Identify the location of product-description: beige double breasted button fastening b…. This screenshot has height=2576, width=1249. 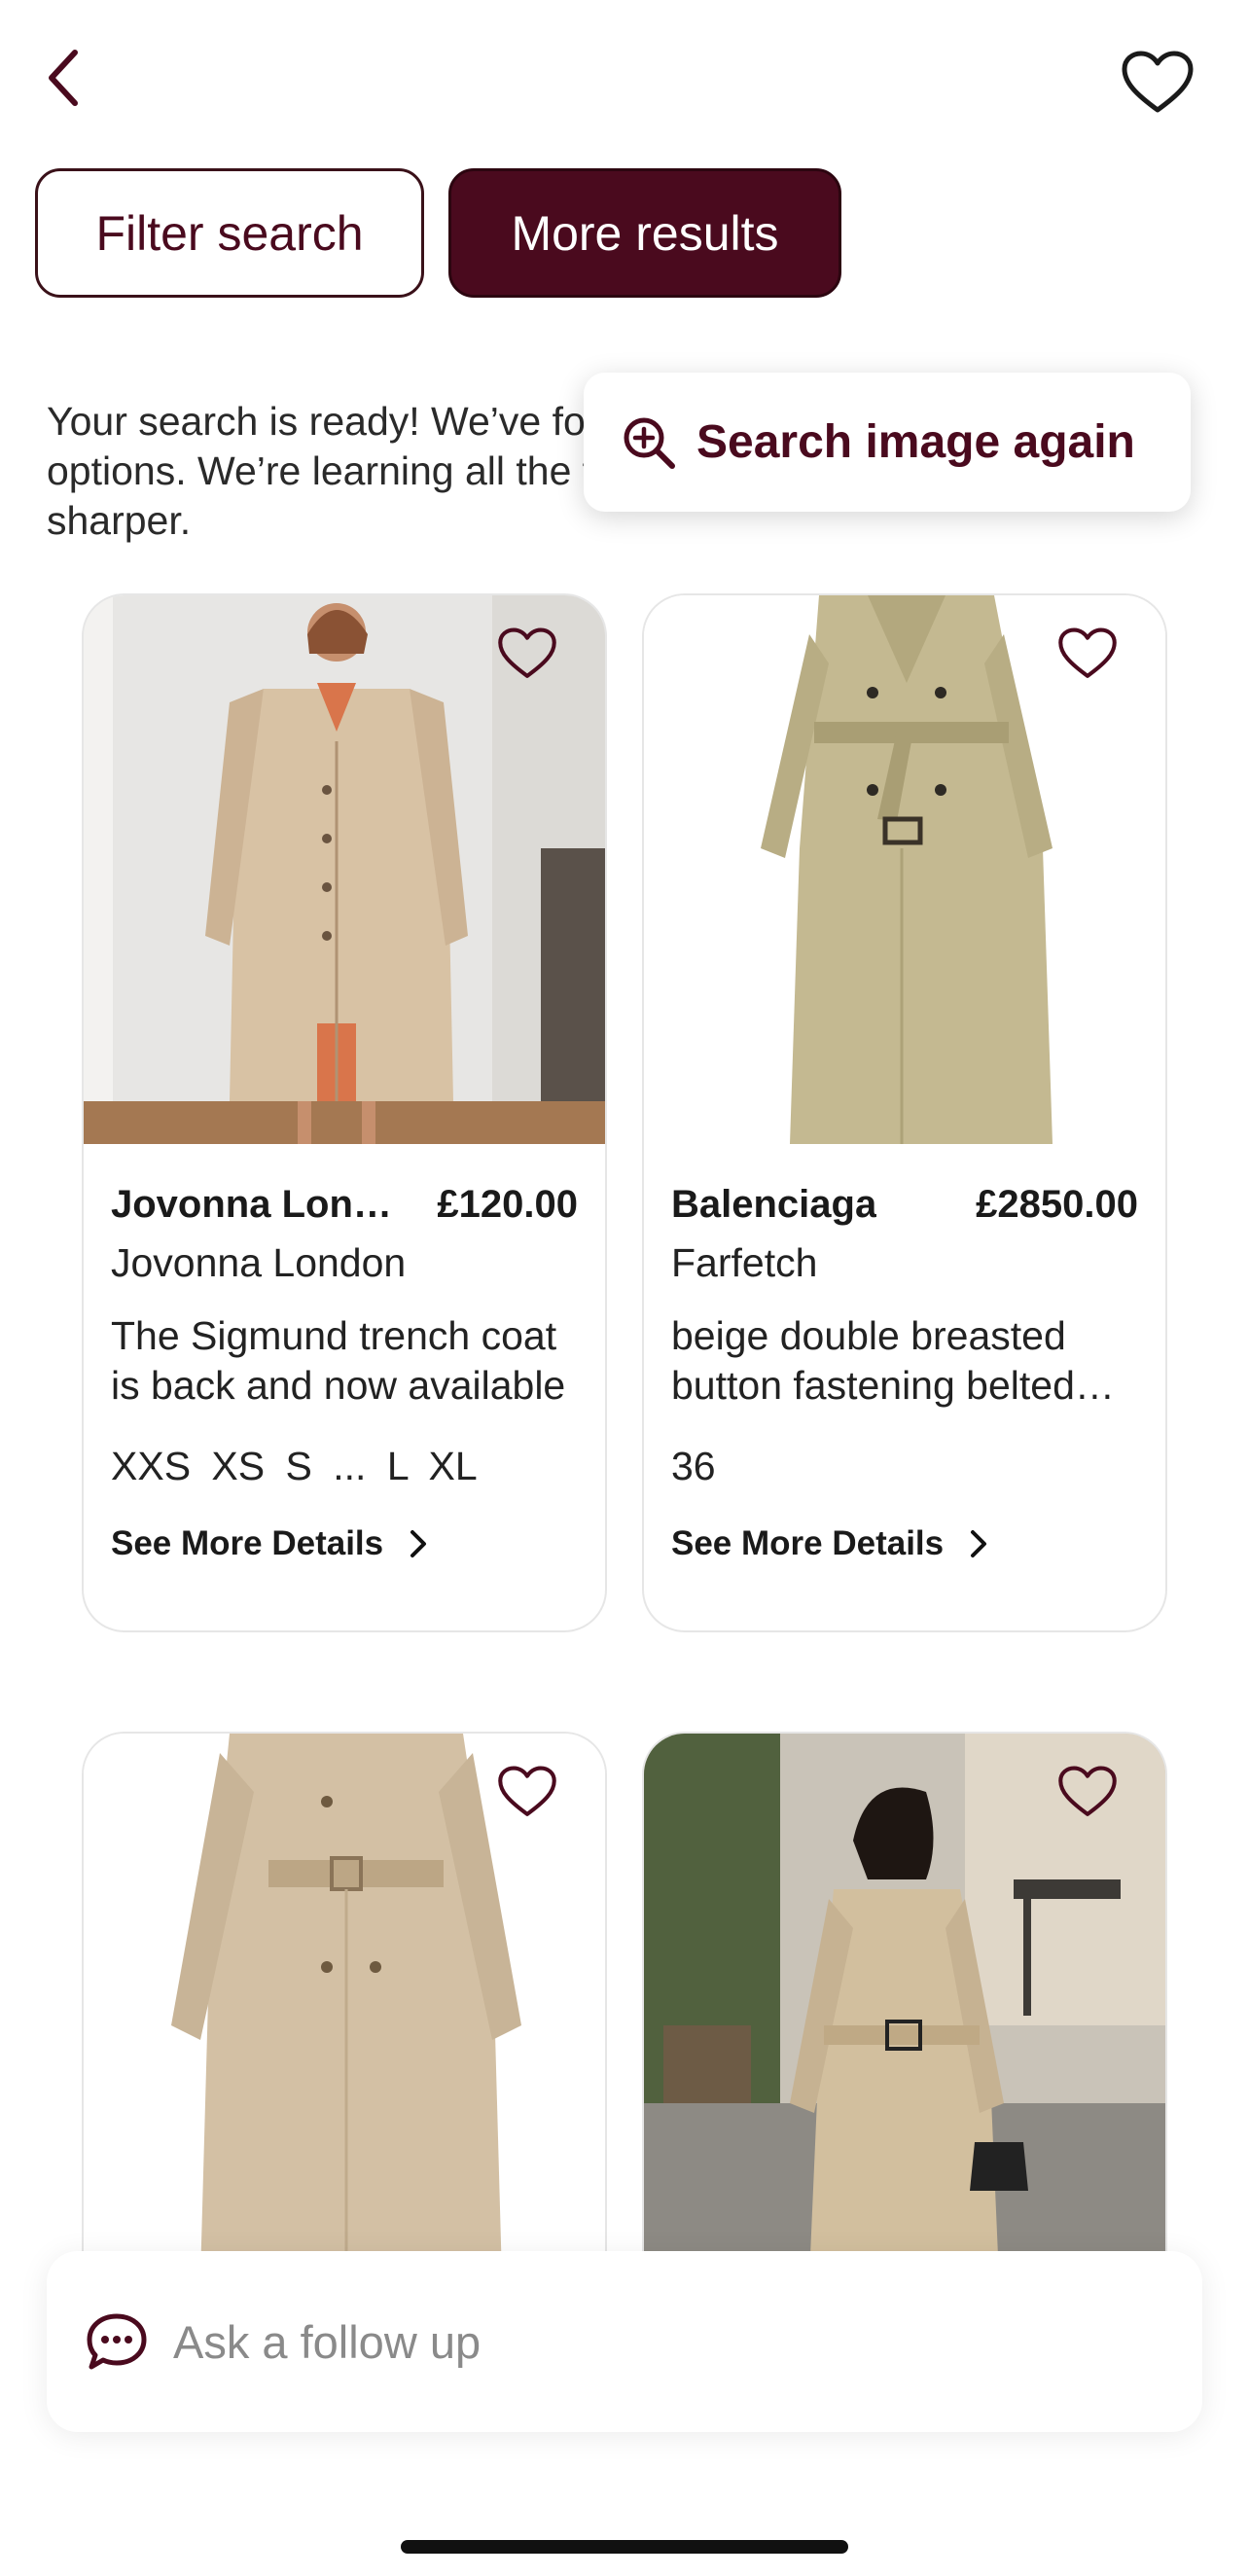
(873, 1360).